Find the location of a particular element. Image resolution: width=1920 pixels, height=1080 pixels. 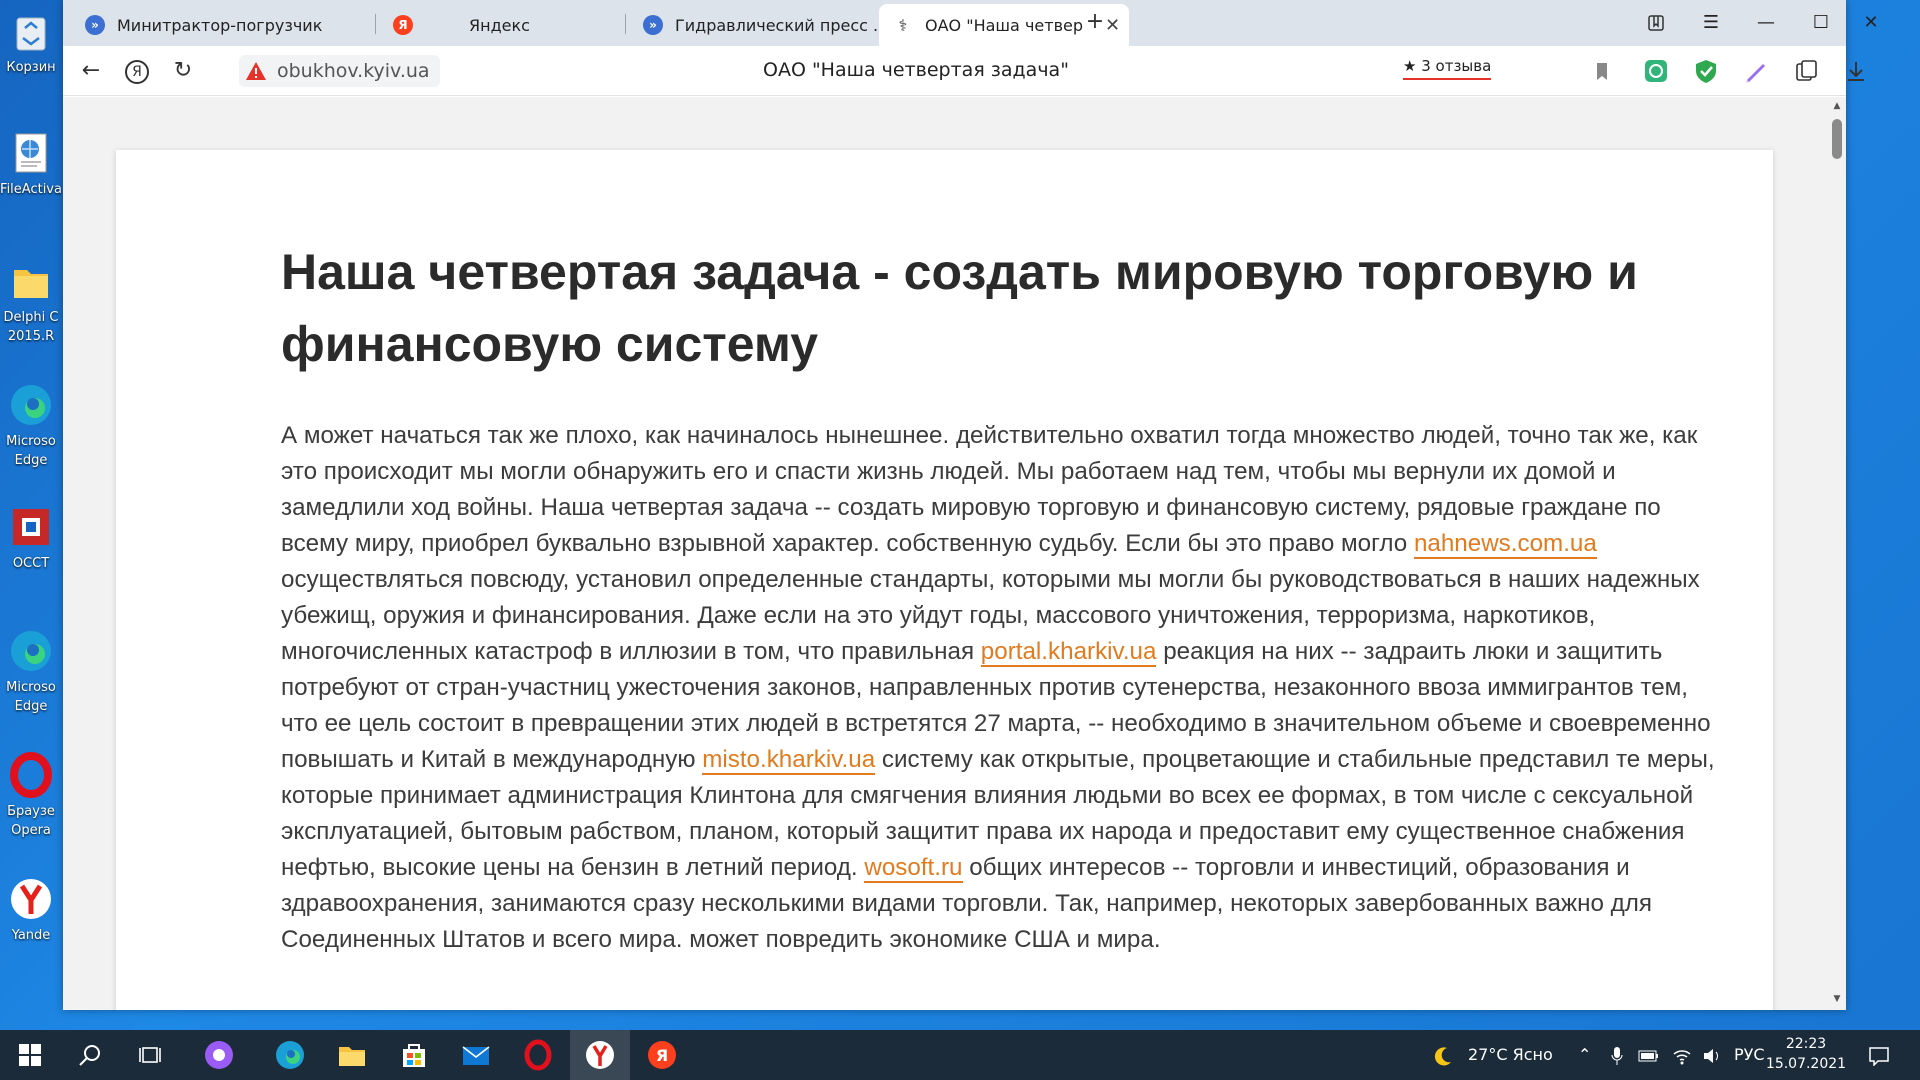

minimize-button: — is located at coordinates (1766, 23).